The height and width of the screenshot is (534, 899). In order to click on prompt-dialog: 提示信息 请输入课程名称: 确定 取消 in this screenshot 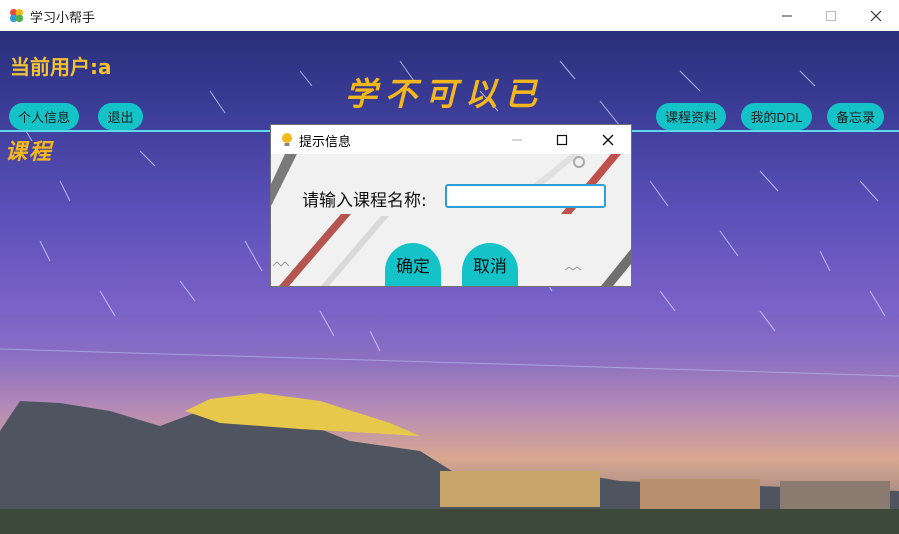, I will do `click(451, 205)`.